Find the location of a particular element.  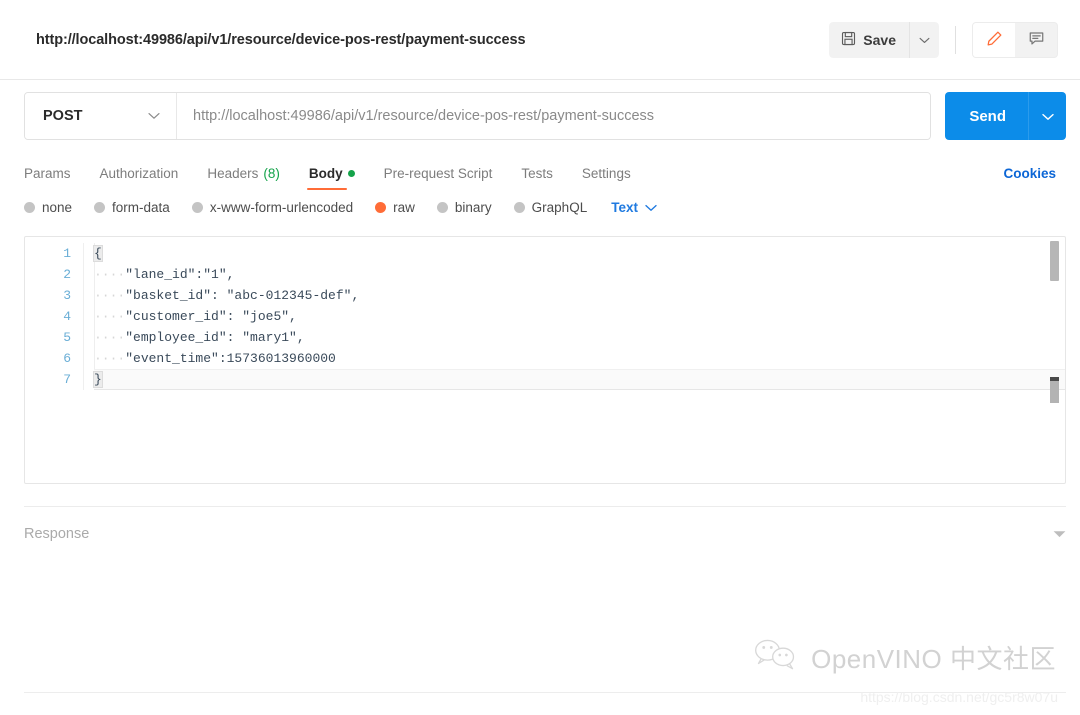

code-line-text: } is located at coordinates (98, 379).